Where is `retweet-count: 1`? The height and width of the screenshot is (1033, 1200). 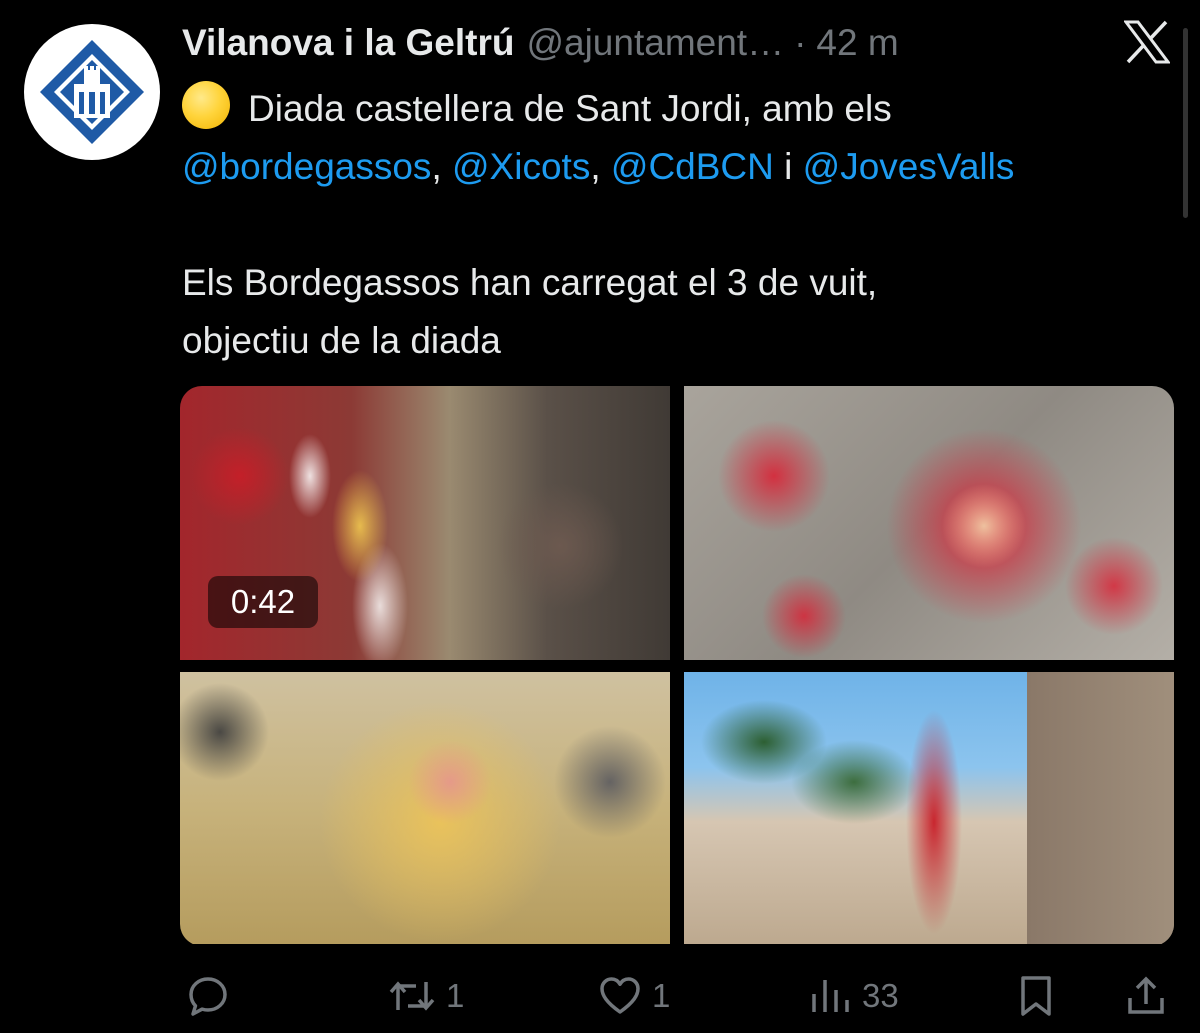 retweet-count: 1 is located at coordinates (455, 995).